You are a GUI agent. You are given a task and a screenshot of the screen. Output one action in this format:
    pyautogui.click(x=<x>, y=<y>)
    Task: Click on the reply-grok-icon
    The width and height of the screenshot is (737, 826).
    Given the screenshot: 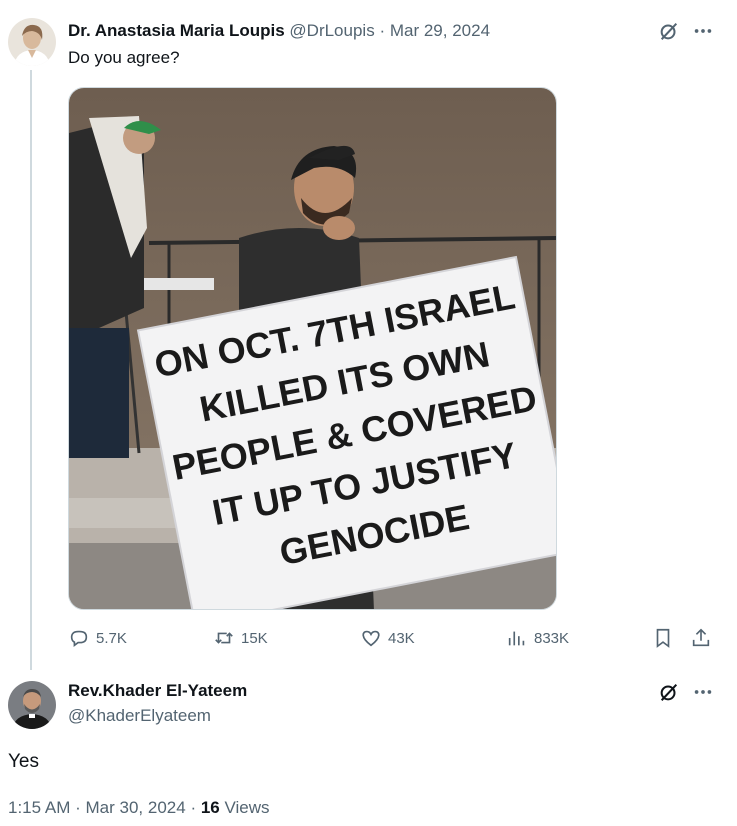 What is the action you would take?
    pyautogui.click(x=669, y=692)
    